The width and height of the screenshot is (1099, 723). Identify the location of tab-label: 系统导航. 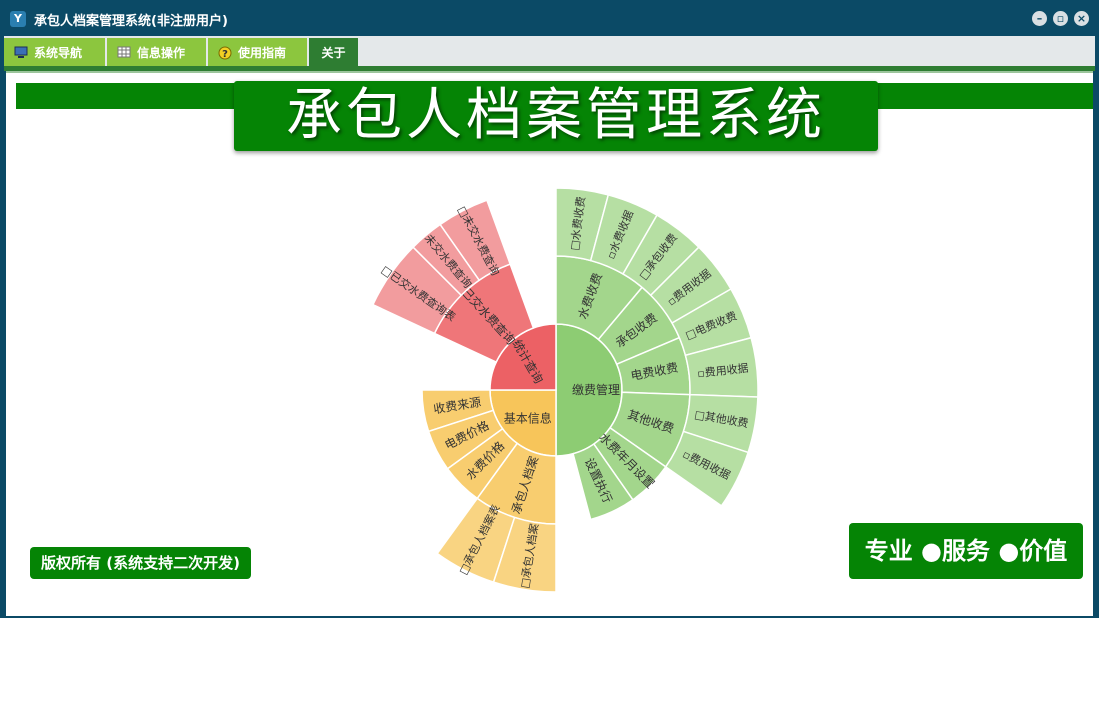
(58, 52).